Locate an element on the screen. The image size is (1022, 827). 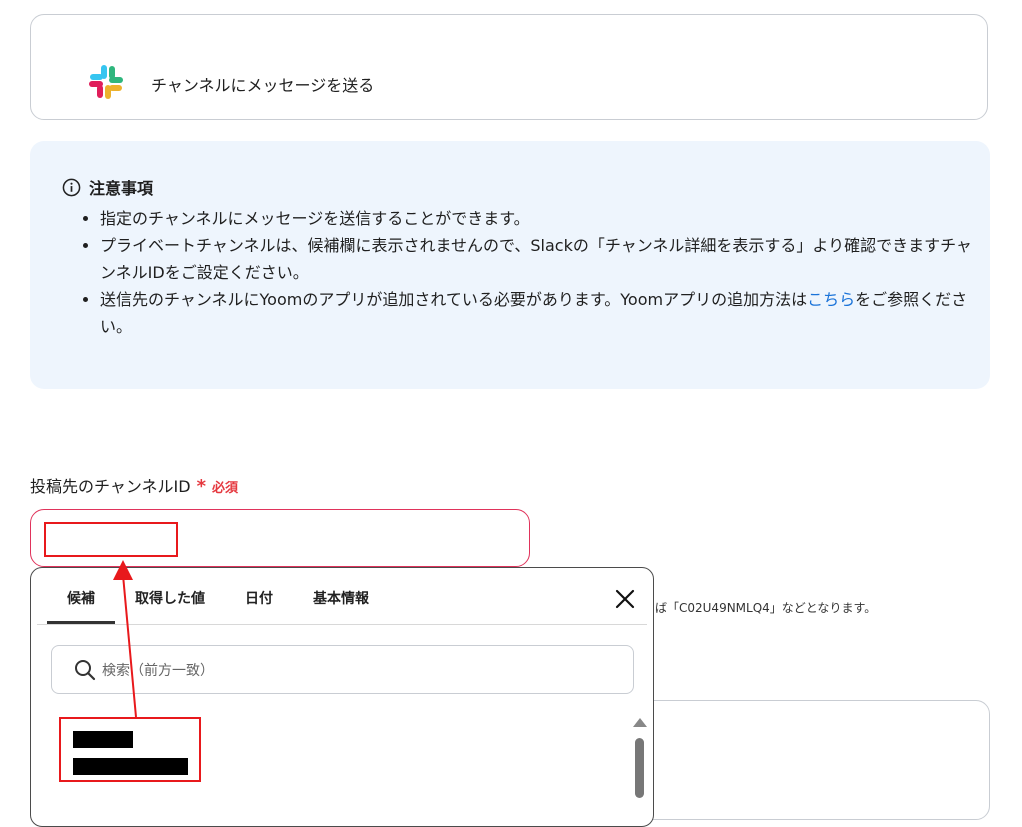
search-box is located at coordinates (342, 669).